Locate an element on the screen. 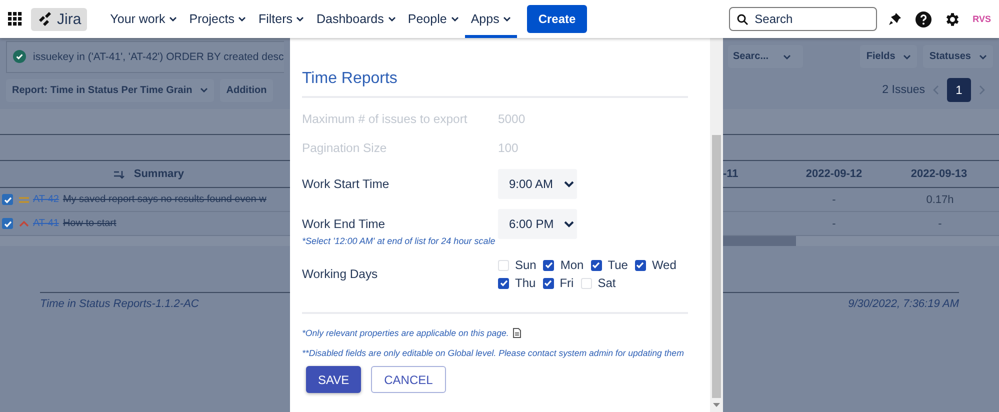  day-label: Fri is located at coordinates (567, 283).